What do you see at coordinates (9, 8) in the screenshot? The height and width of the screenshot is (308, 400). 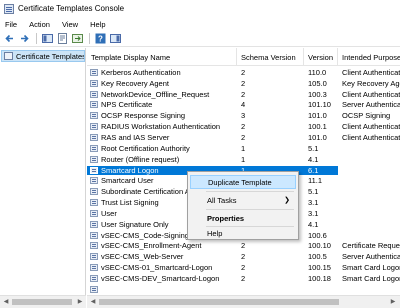 I see `console-app-icon` at bounding box center [9, 8].